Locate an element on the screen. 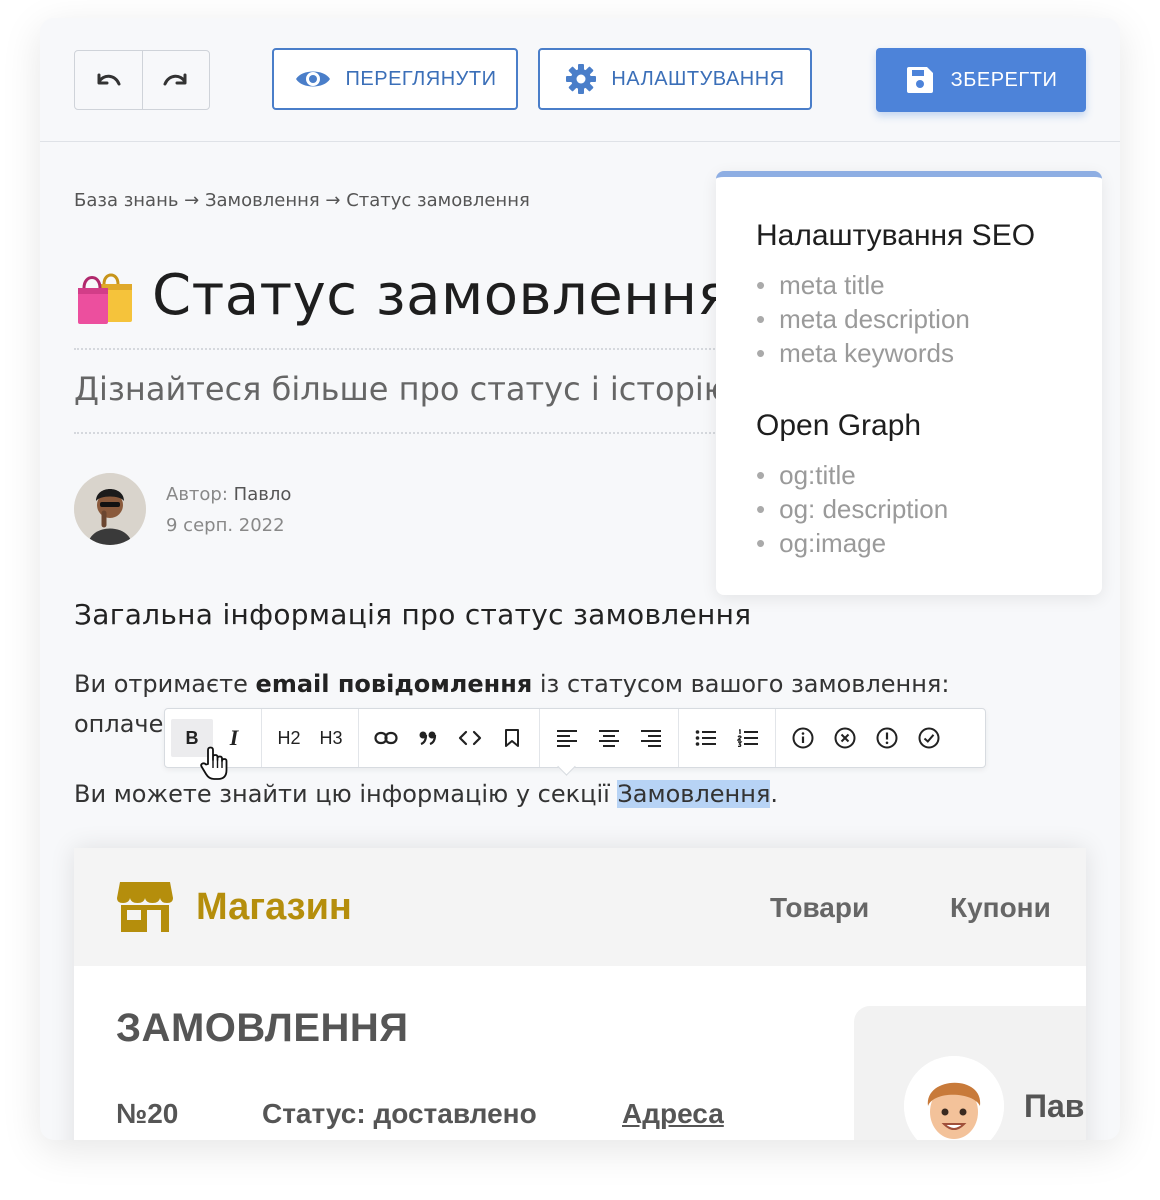 The image size is (1160, 1200). code-icon is located at coordinates (470, 738).